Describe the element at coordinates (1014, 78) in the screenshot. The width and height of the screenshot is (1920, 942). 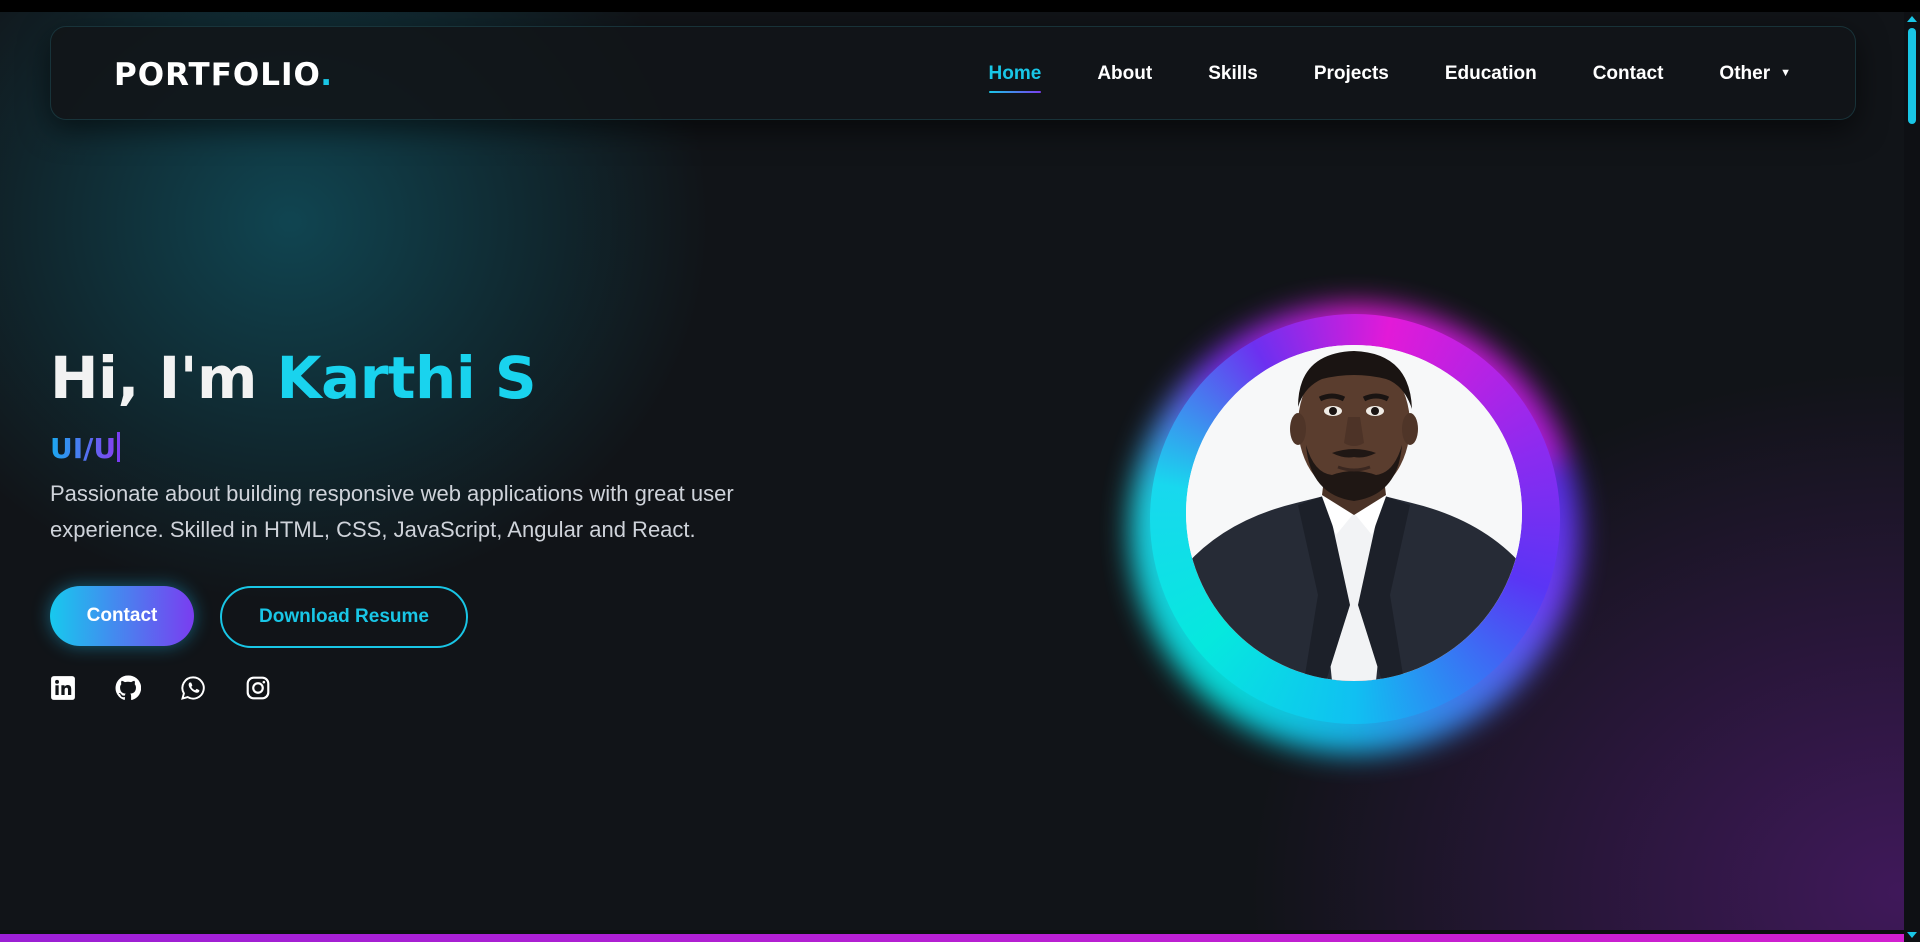
I see `nav-home-link: Home` at that location.